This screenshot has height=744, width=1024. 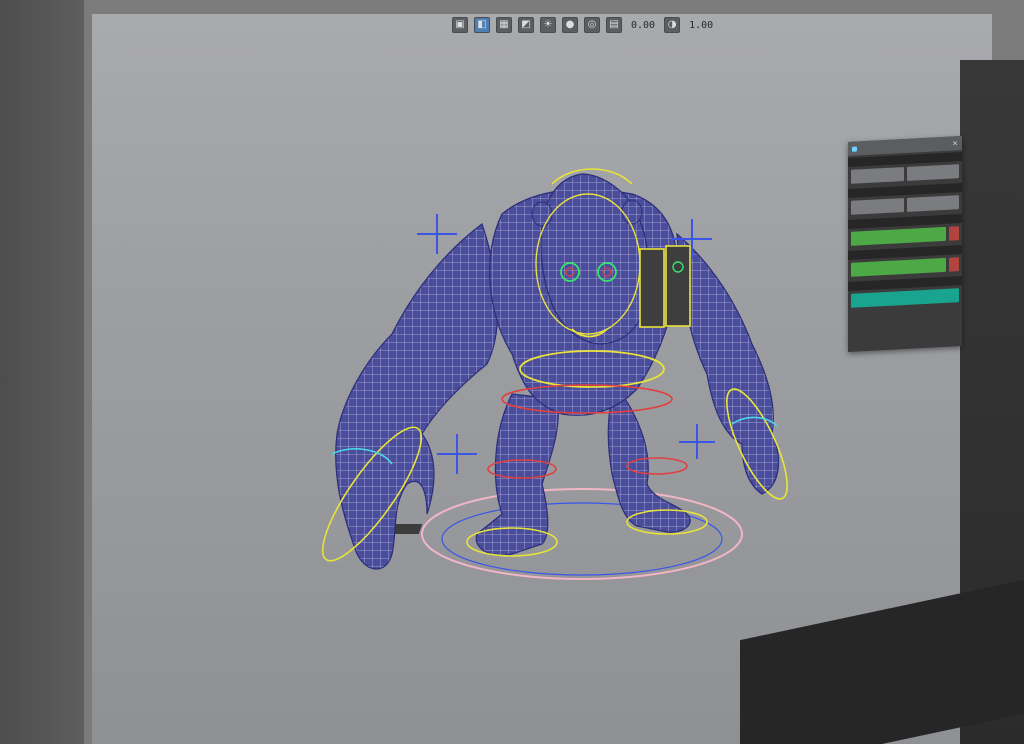 What do you see at coordinates (504, 25) in the screenshot?
I see `wireframe-icon: ▦` at bounding box center [504, 25].